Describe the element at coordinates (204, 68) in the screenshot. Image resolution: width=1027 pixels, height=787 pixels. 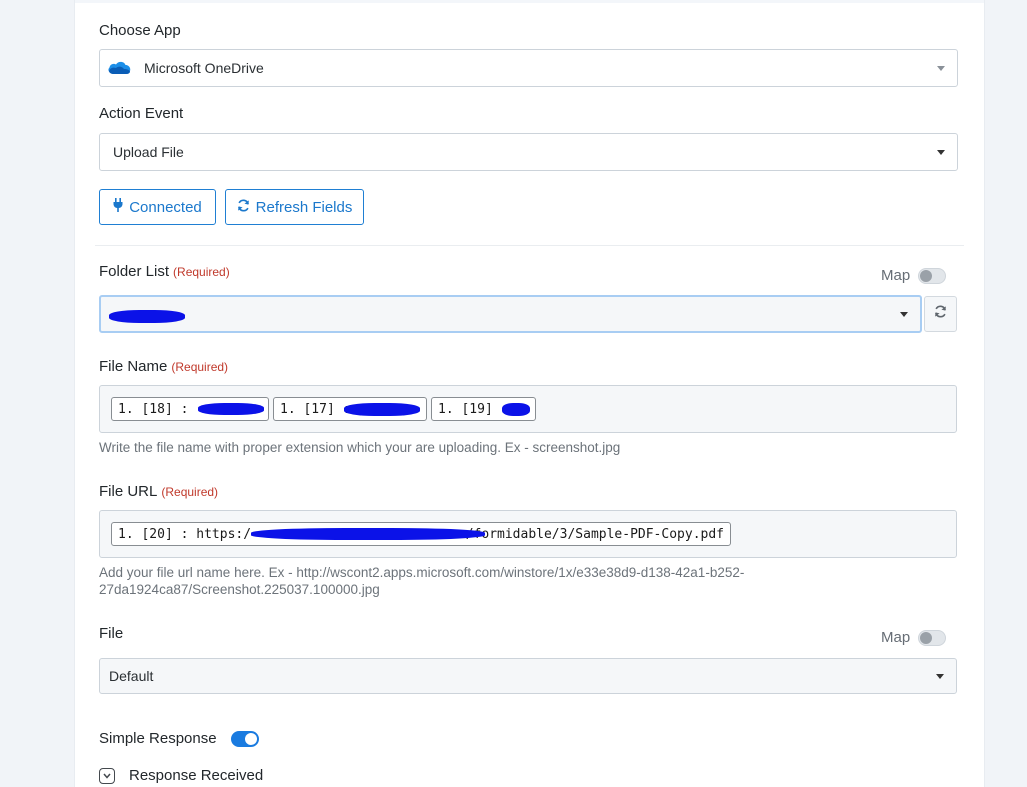
I see `choose-app-value: Microsoft OneDrive` at that location.